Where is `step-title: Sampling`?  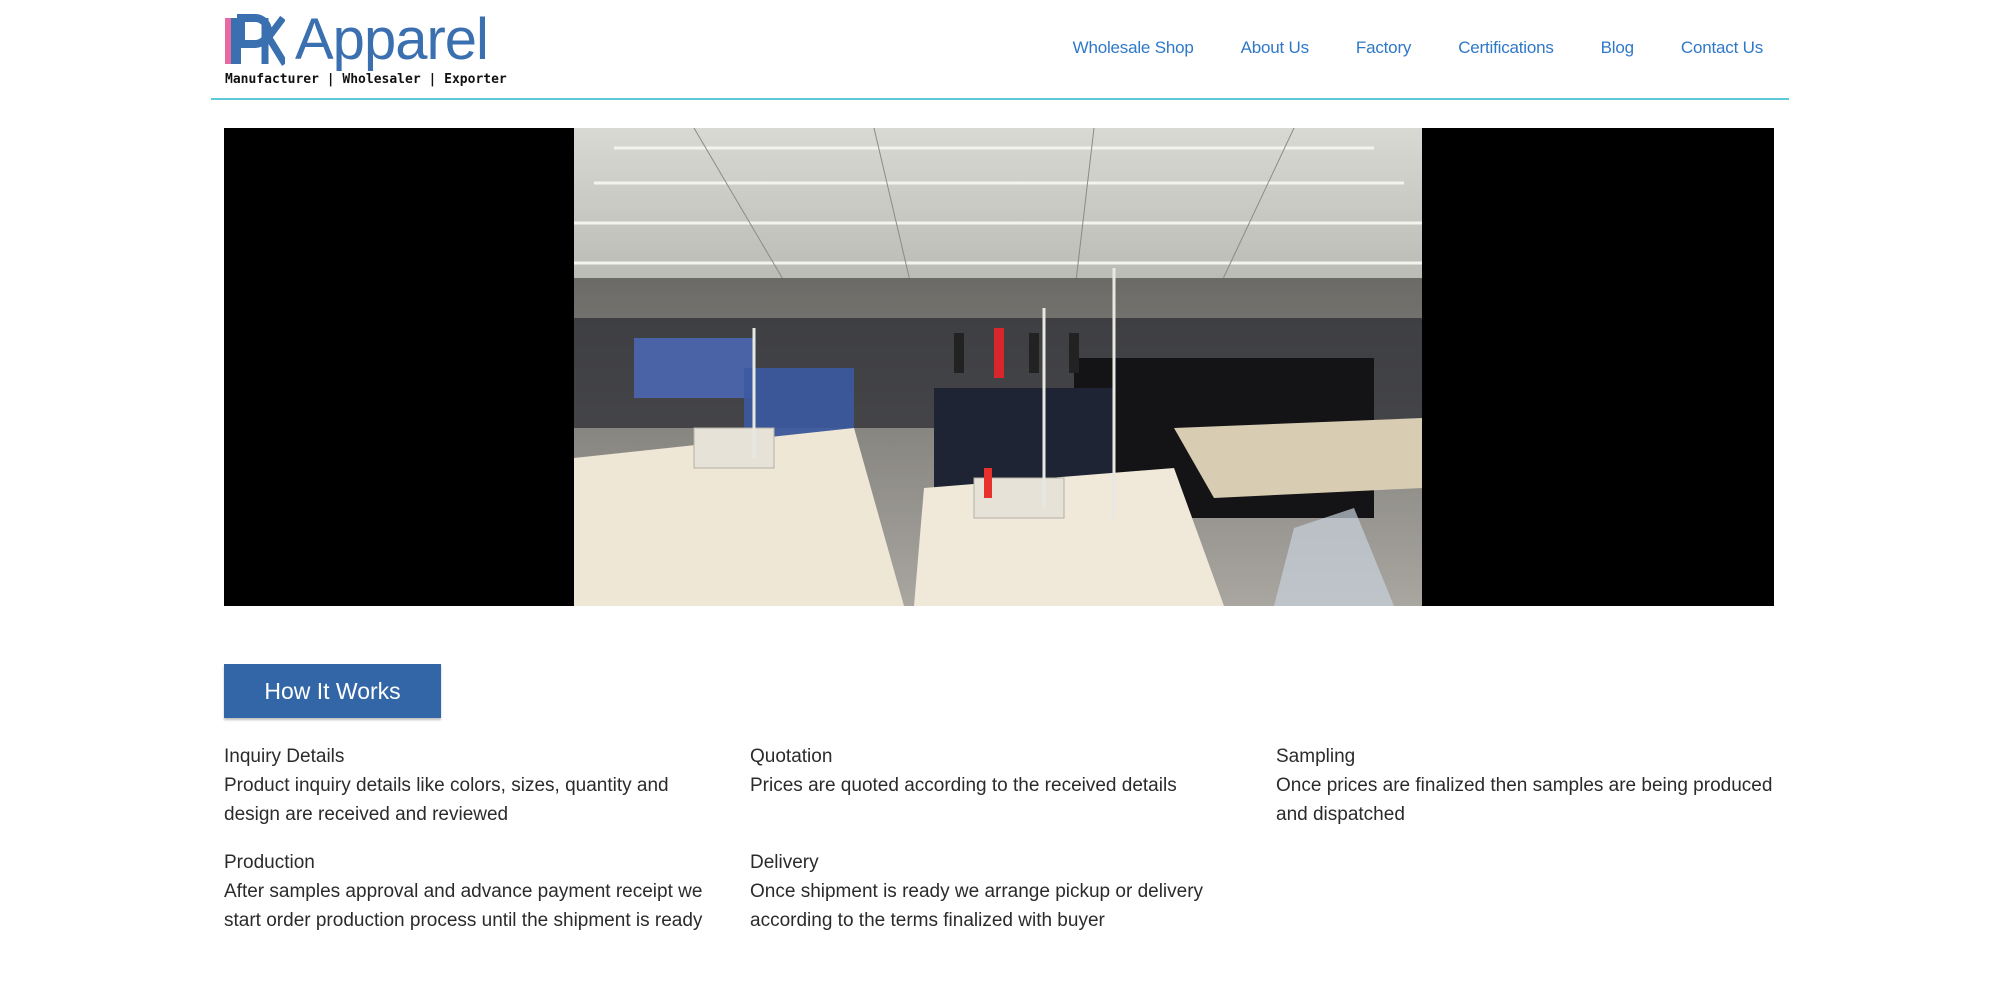
step-title: Sampling is located at coordinates (1316, 756).